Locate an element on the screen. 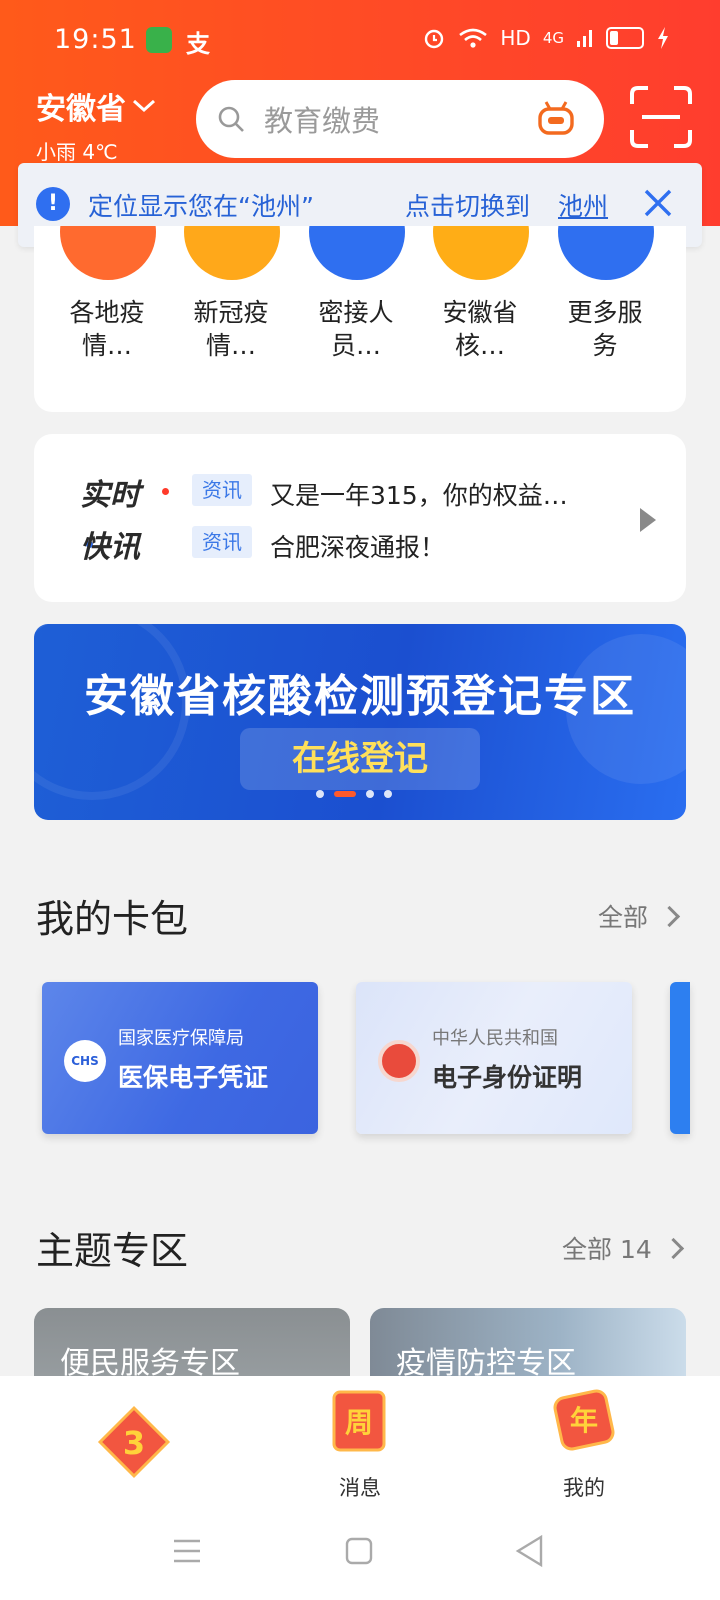  banner-register-button: 在线登记 is located at coordinates (360, 759).